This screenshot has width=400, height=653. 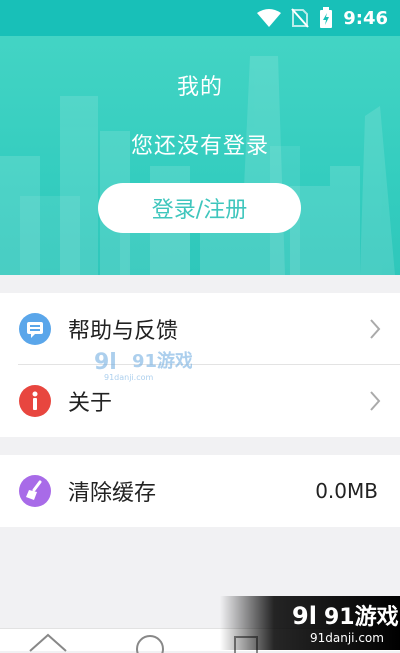 I want to click on wifi-icon, so click(x=269, y=18).